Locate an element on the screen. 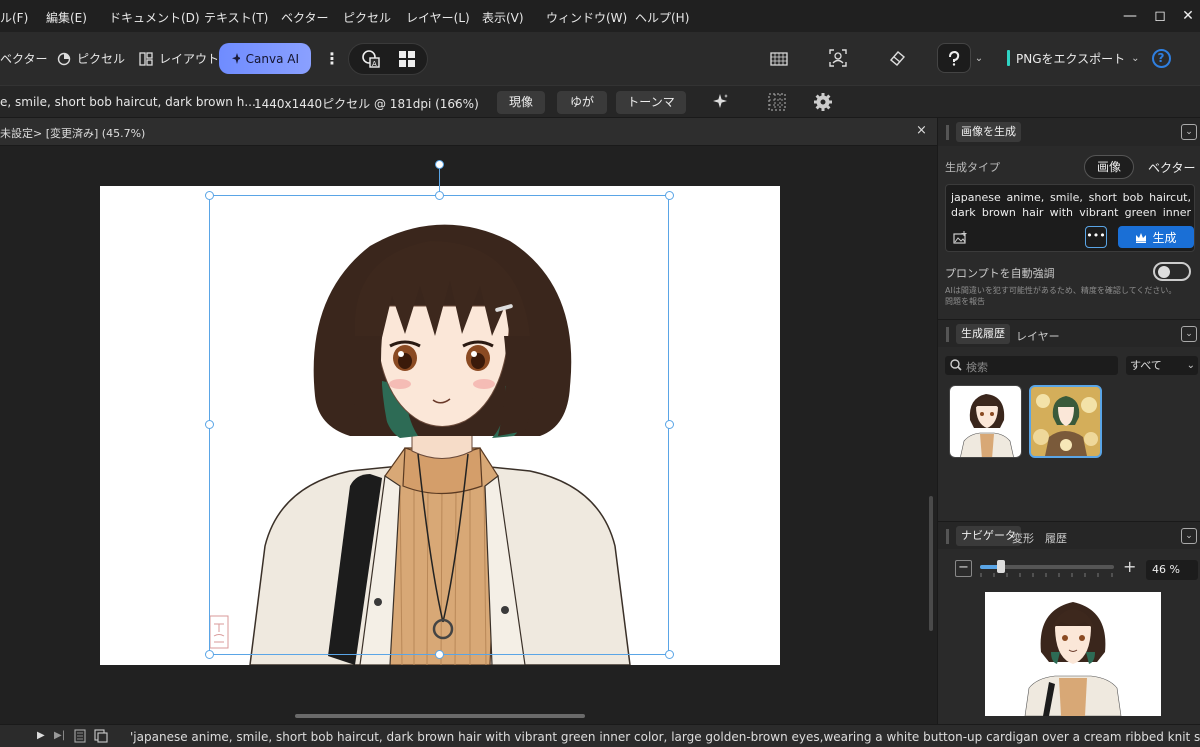 The height and width of the screenshot is (747, 1200). help-button: ? is located at coordinates (1161, 58).